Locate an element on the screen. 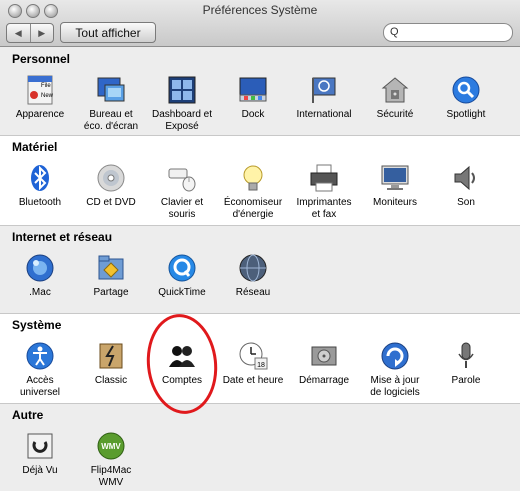 The image size is (520, 491). calendar-day-text: 18 is located at coordinates (261, 365).